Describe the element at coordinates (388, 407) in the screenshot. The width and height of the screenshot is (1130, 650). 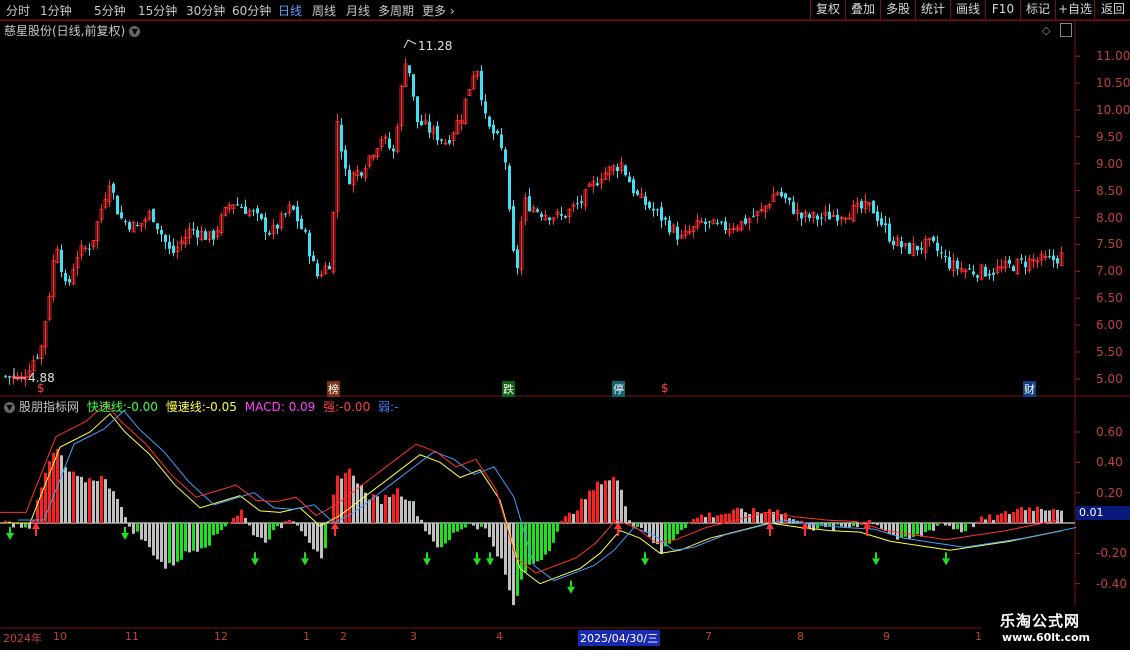
I see `weak-legend: 弱:-` at that location.